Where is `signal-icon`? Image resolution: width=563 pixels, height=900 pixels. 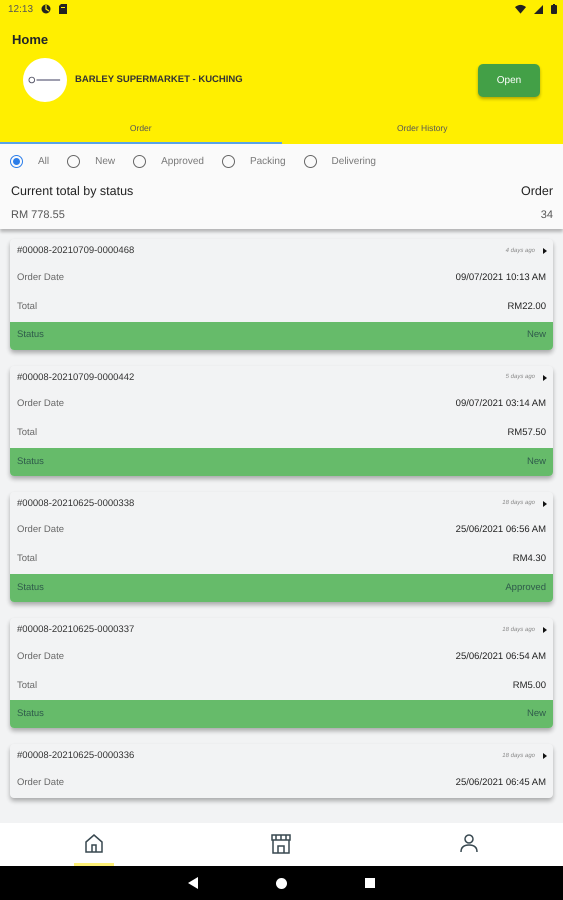
signal-icon is located at coordinates (538, 9).